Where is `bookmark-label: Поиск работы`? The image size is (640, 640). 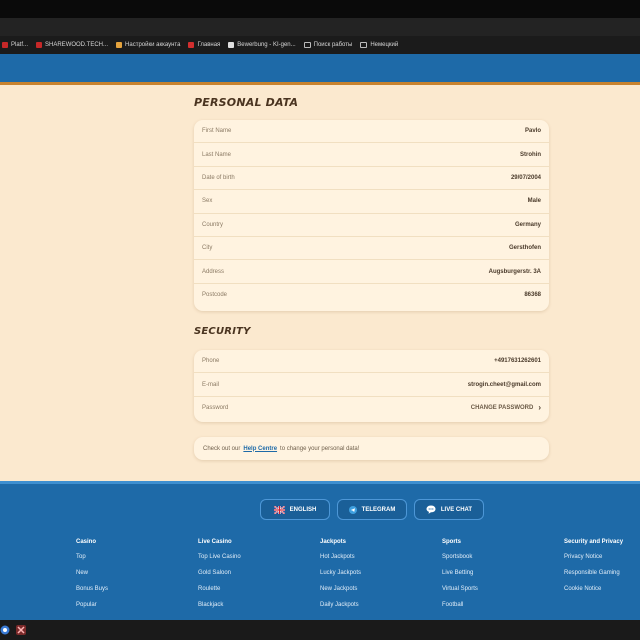
bookmark-label: Поиск работы is located at coordinates (333, 45).